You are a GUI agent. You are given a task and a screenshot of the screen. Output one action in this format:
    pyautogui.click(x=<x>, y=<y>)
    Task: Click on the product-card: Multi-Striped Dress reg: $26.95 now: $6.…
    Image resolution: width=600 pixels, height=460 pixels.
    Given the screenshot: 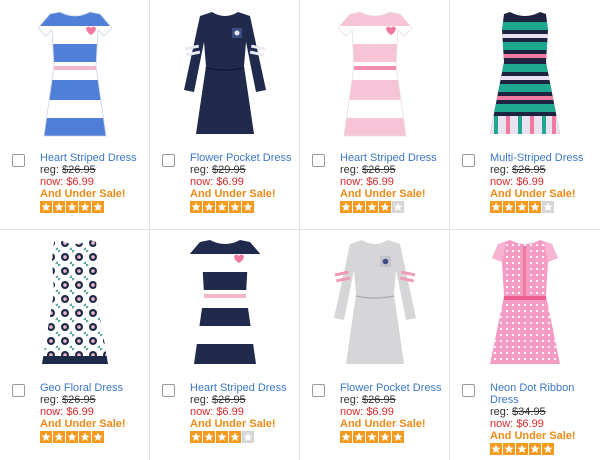 What is the action you would take?
    pyautogui.click(x=525, y=115)
    